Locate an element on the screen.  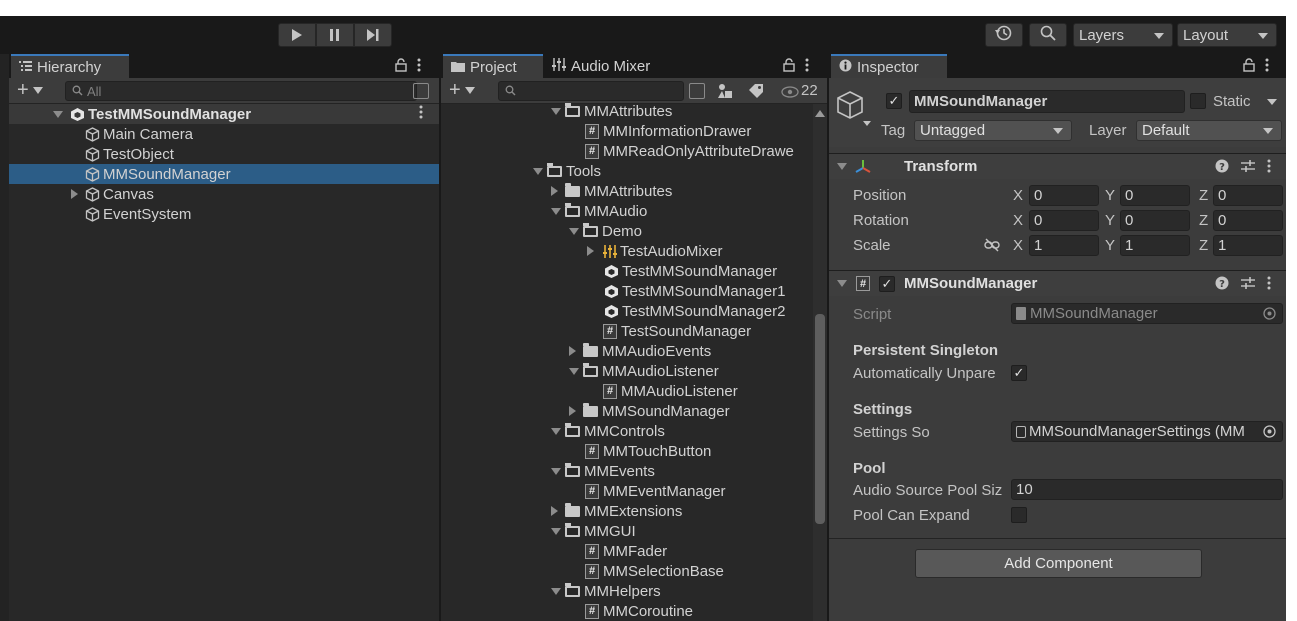
play-button is located at coordinates (297, 35).